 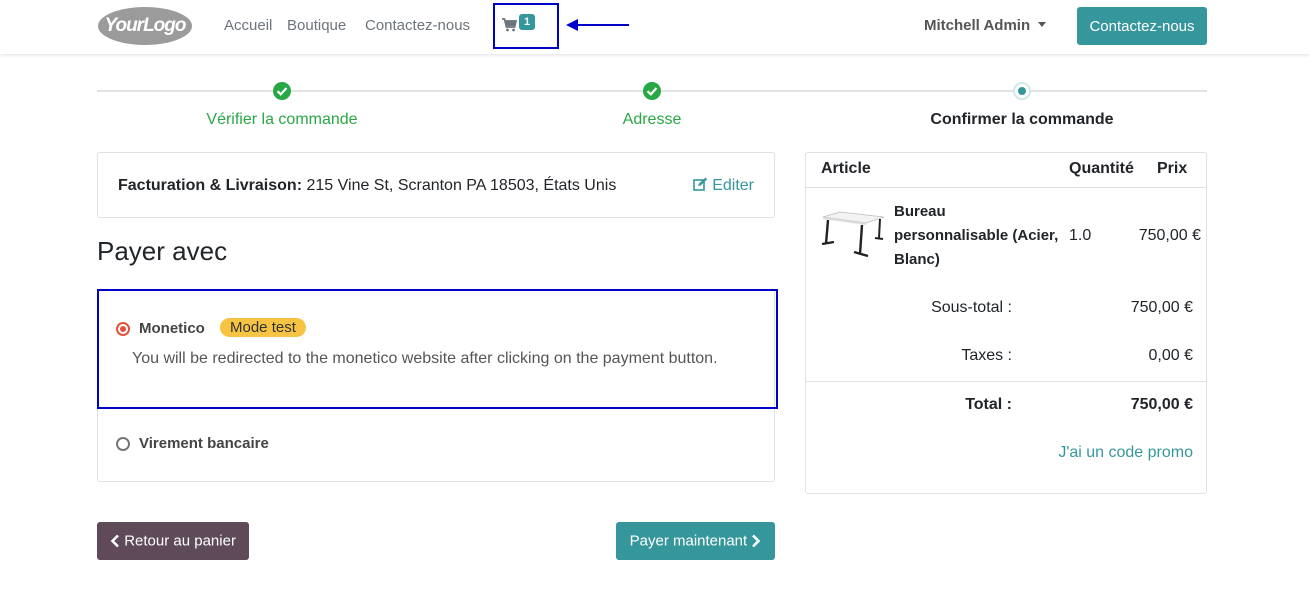 I want to click on edit-address-link: Editer, so click(x=723, y=186).